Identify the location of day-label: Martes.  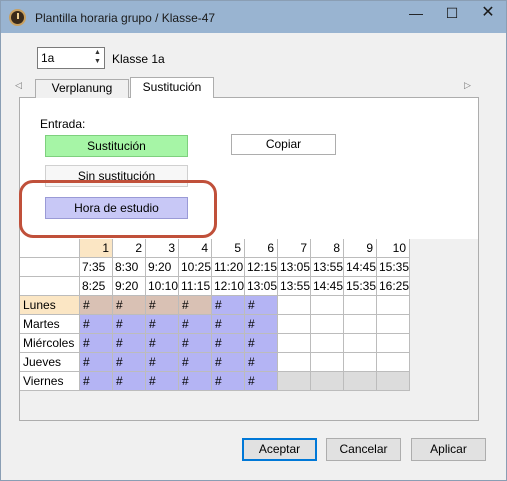
(50, 324).